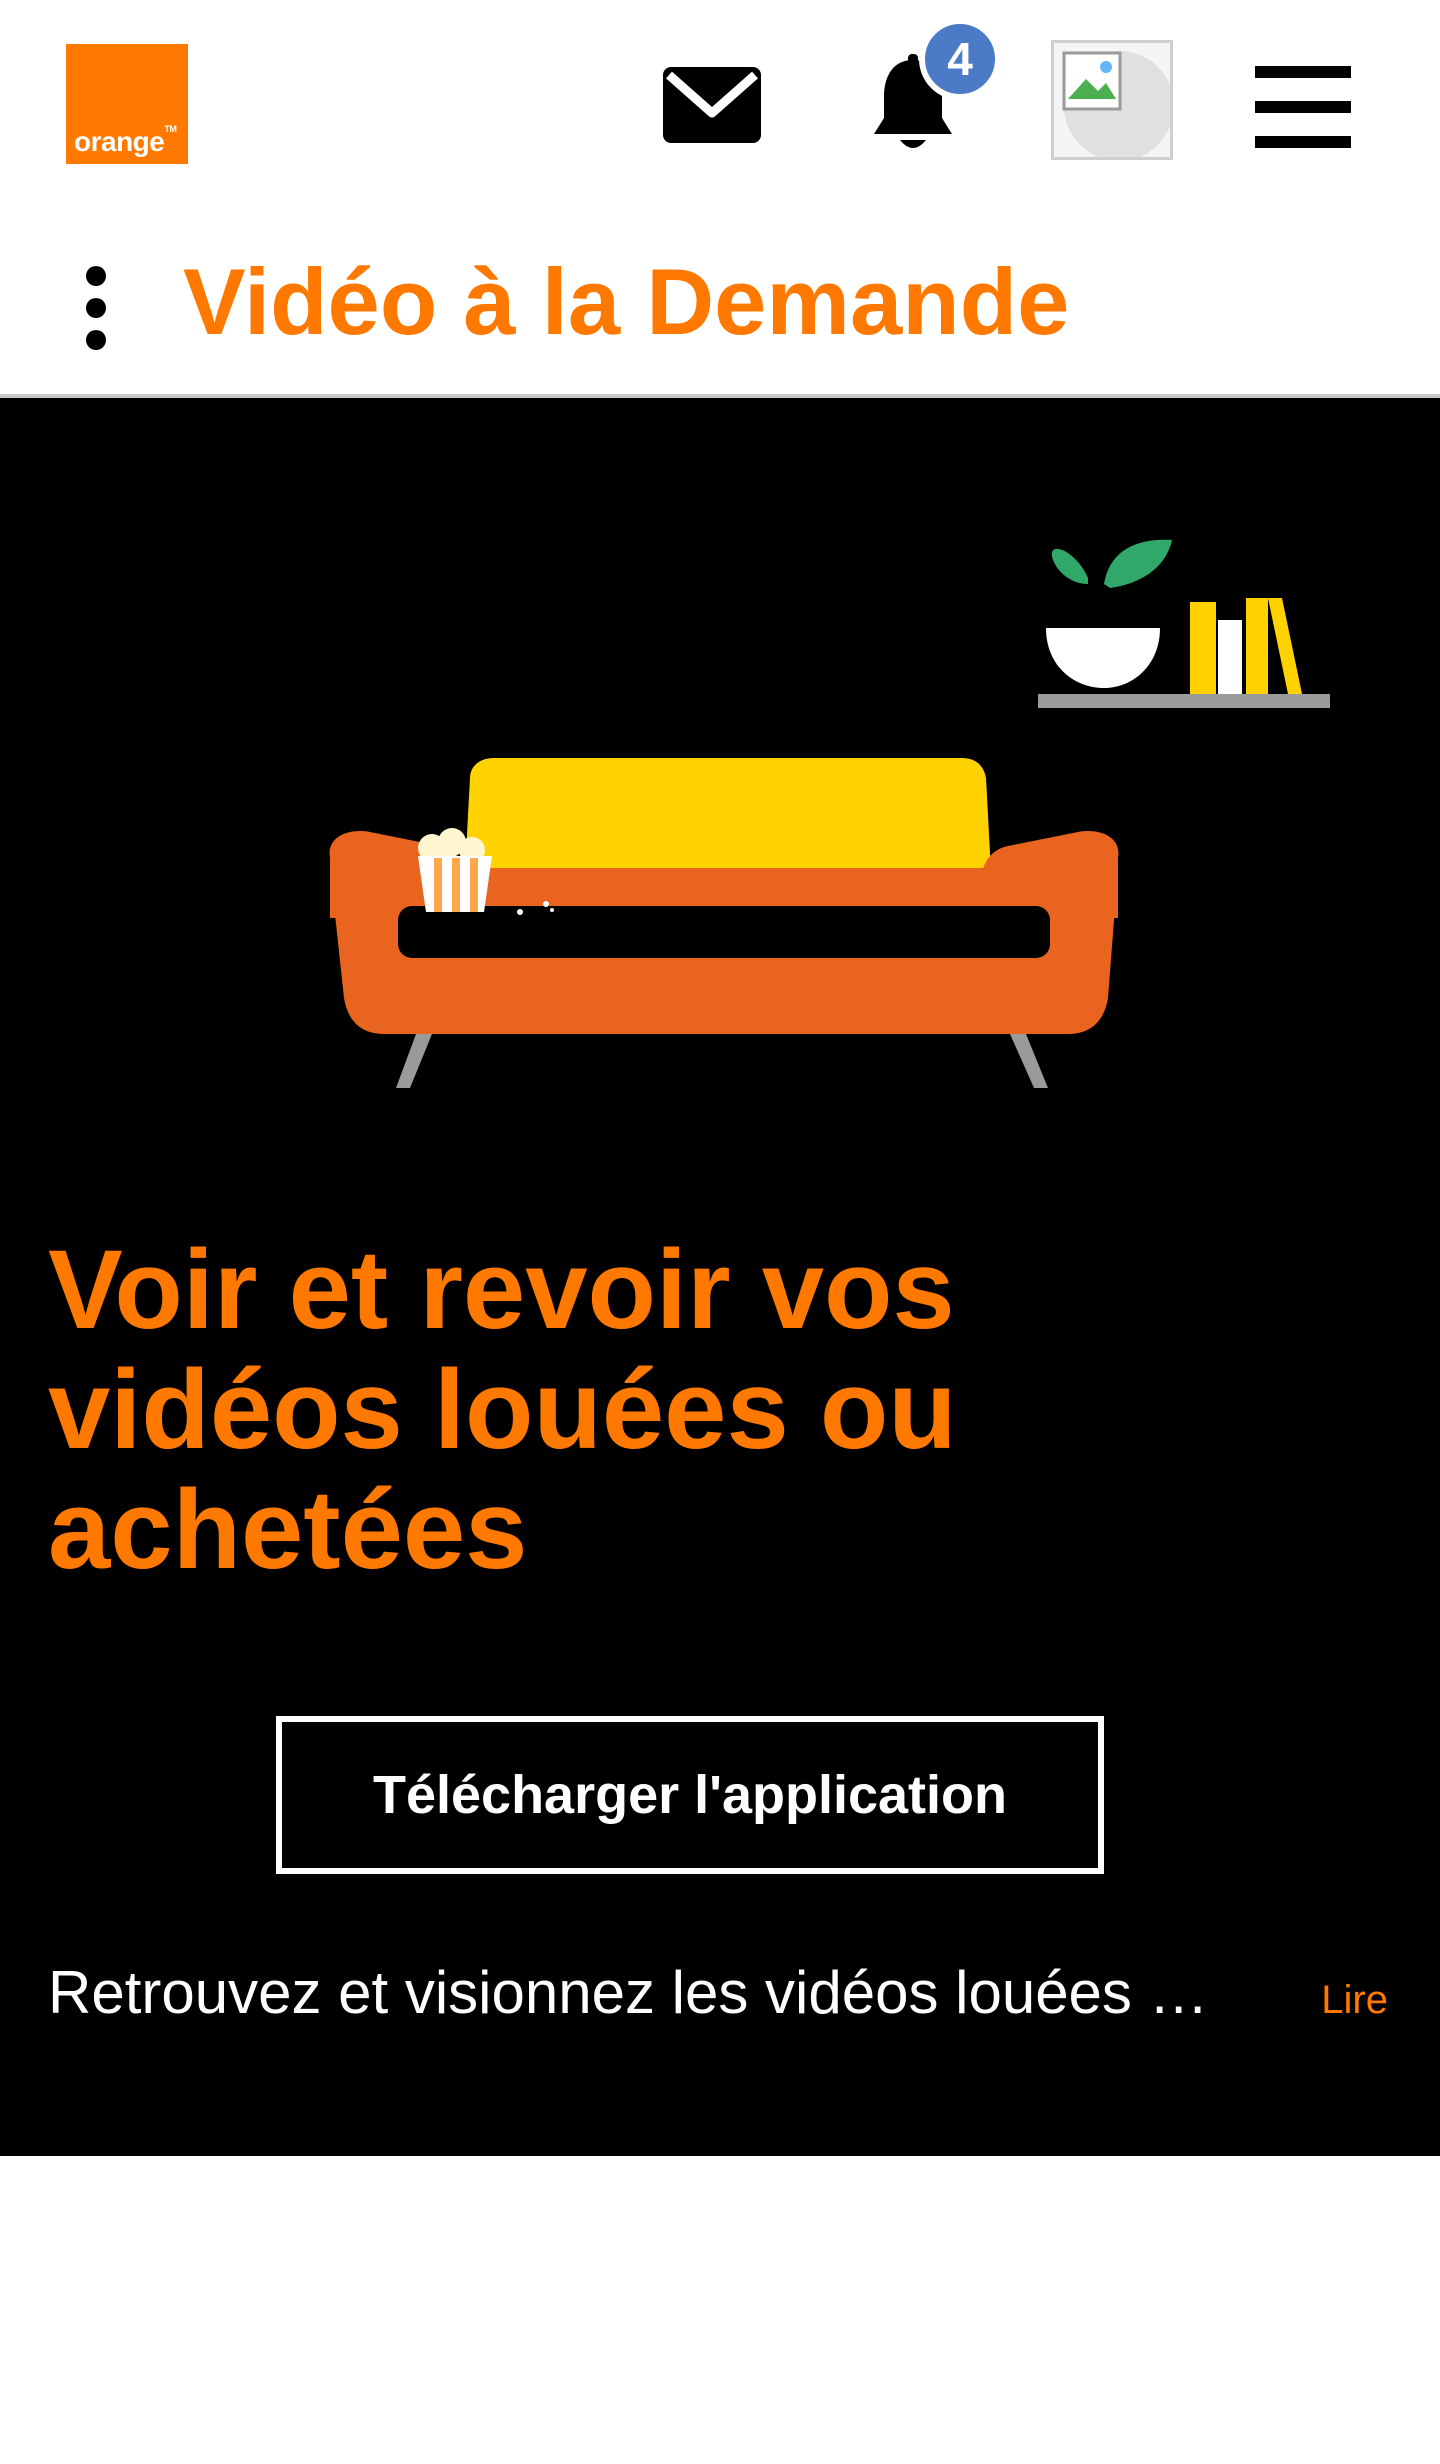 This screenshot has height=2464, width=1440. What do you see at coordinates (1354, 2000) in the screenshot?
I see `read-more-link: Lire` at bounding box center [1354, 2000].